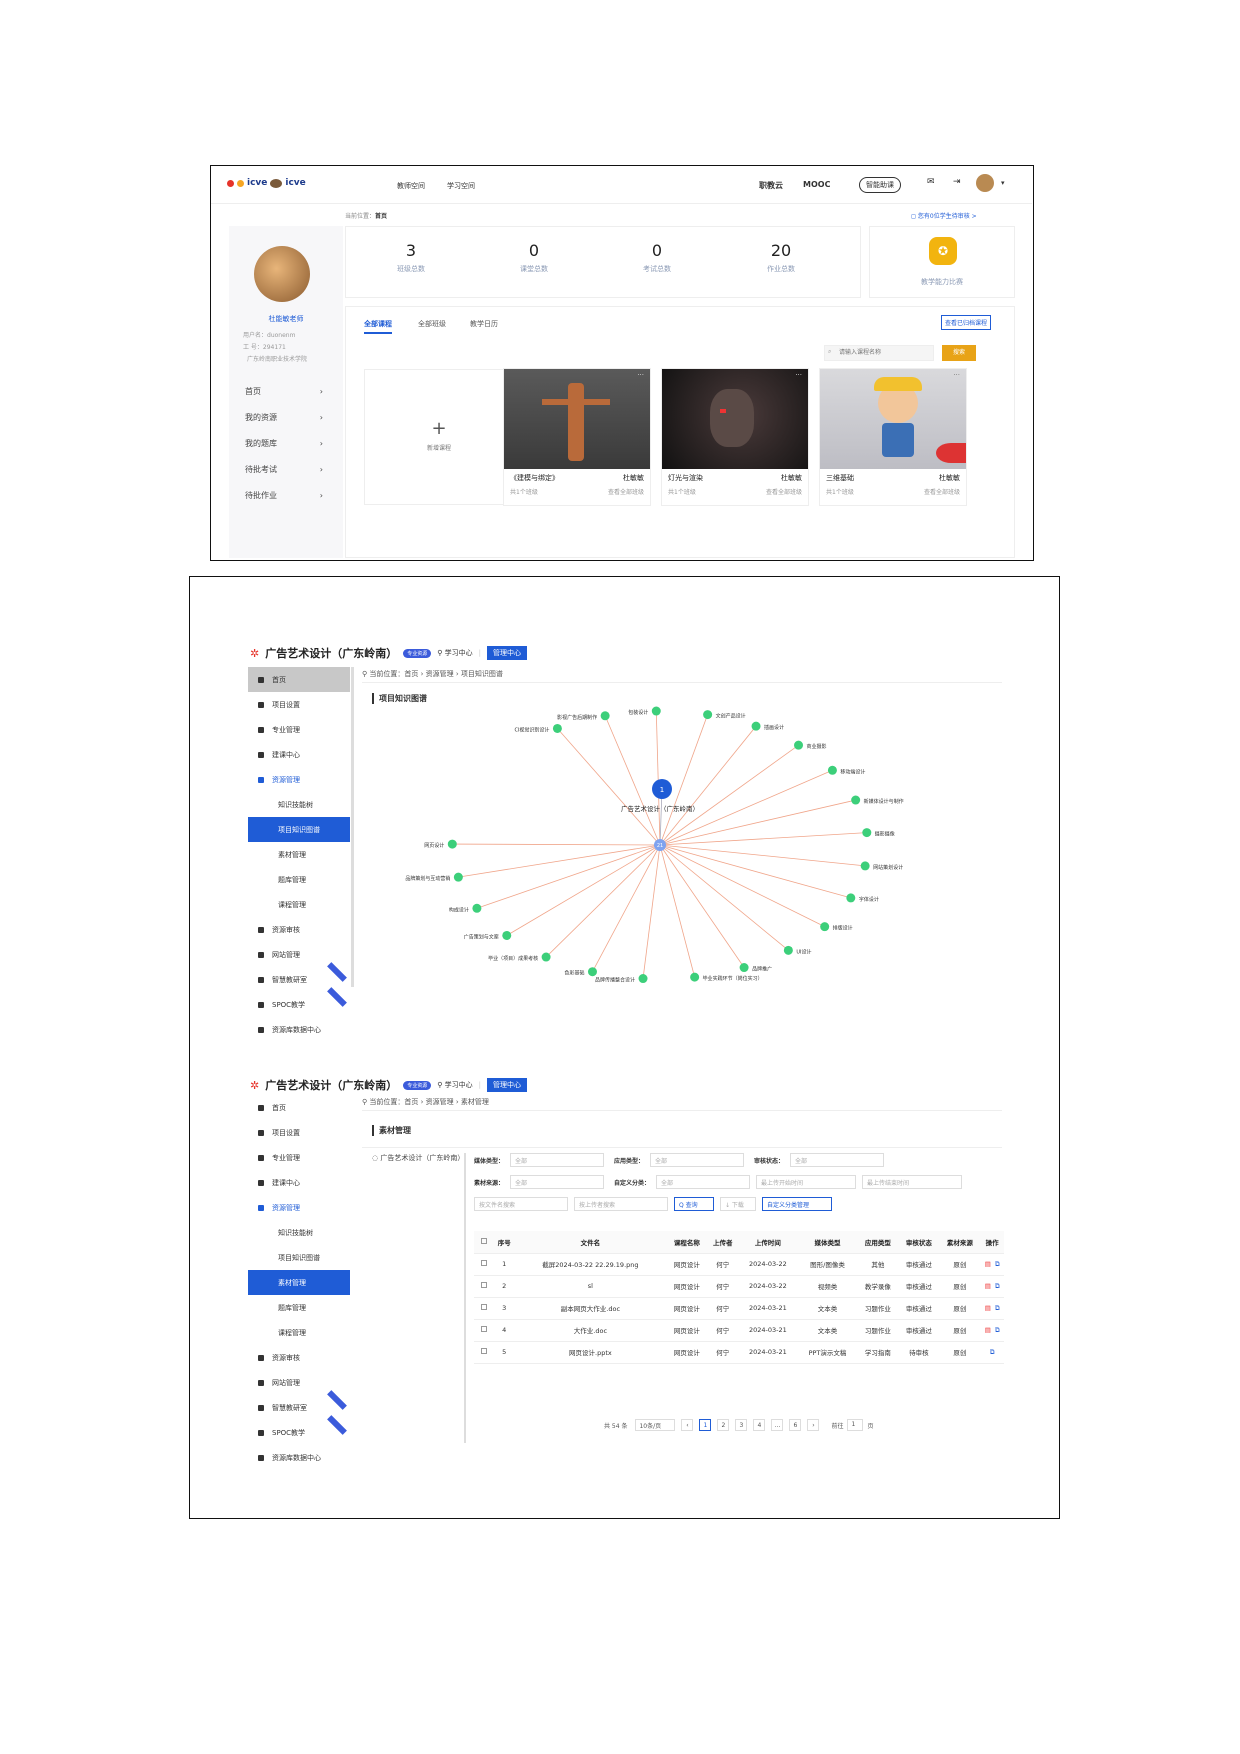  I want to click on nav-teacher-space: 教师空间, so click(411, 186).